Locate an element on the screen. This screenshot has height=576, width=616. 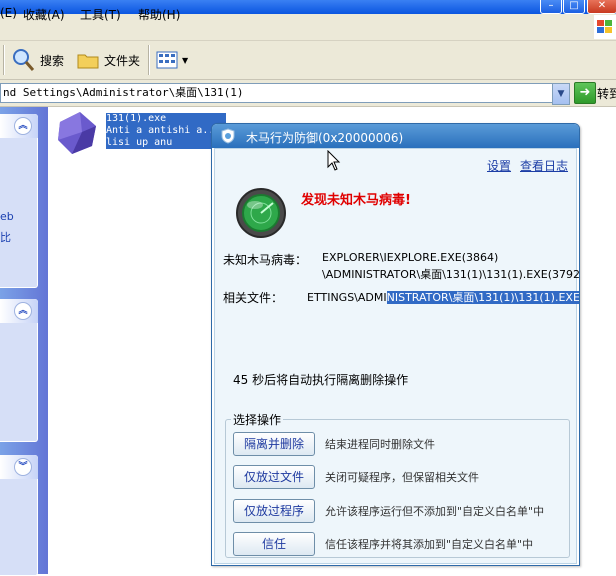
trust-button: 信任 is located at coordinates (274, 544).